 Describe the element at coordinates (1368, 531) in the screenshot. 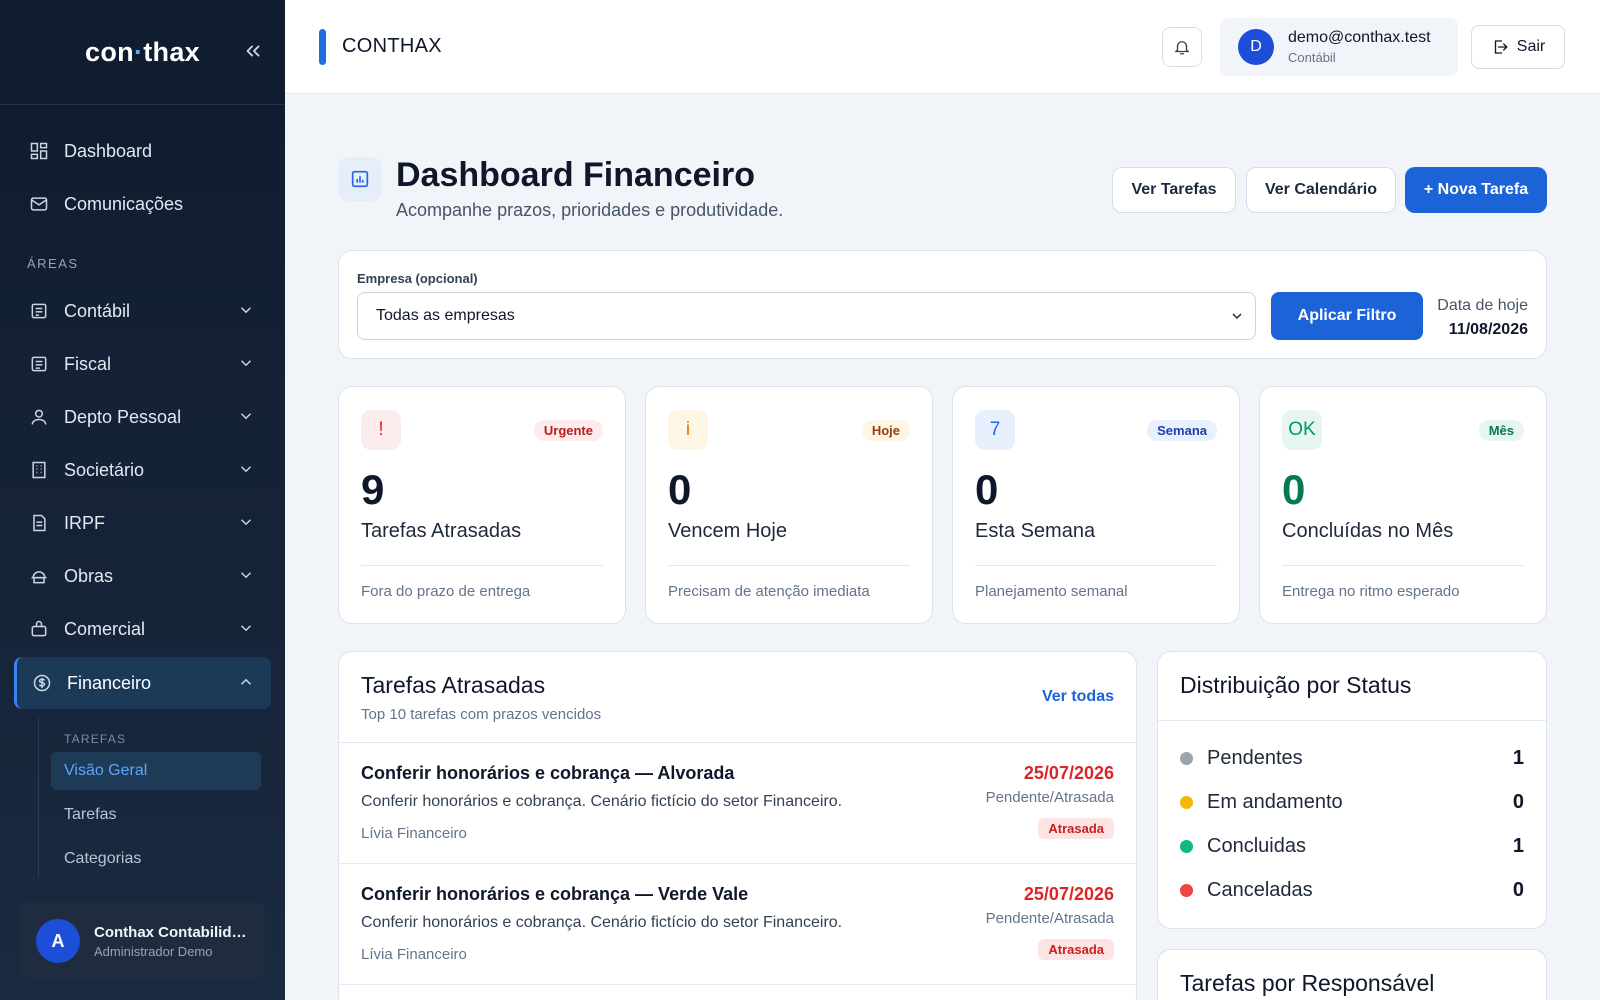

I see `stat-label: Concluídas no Mês` at that location.